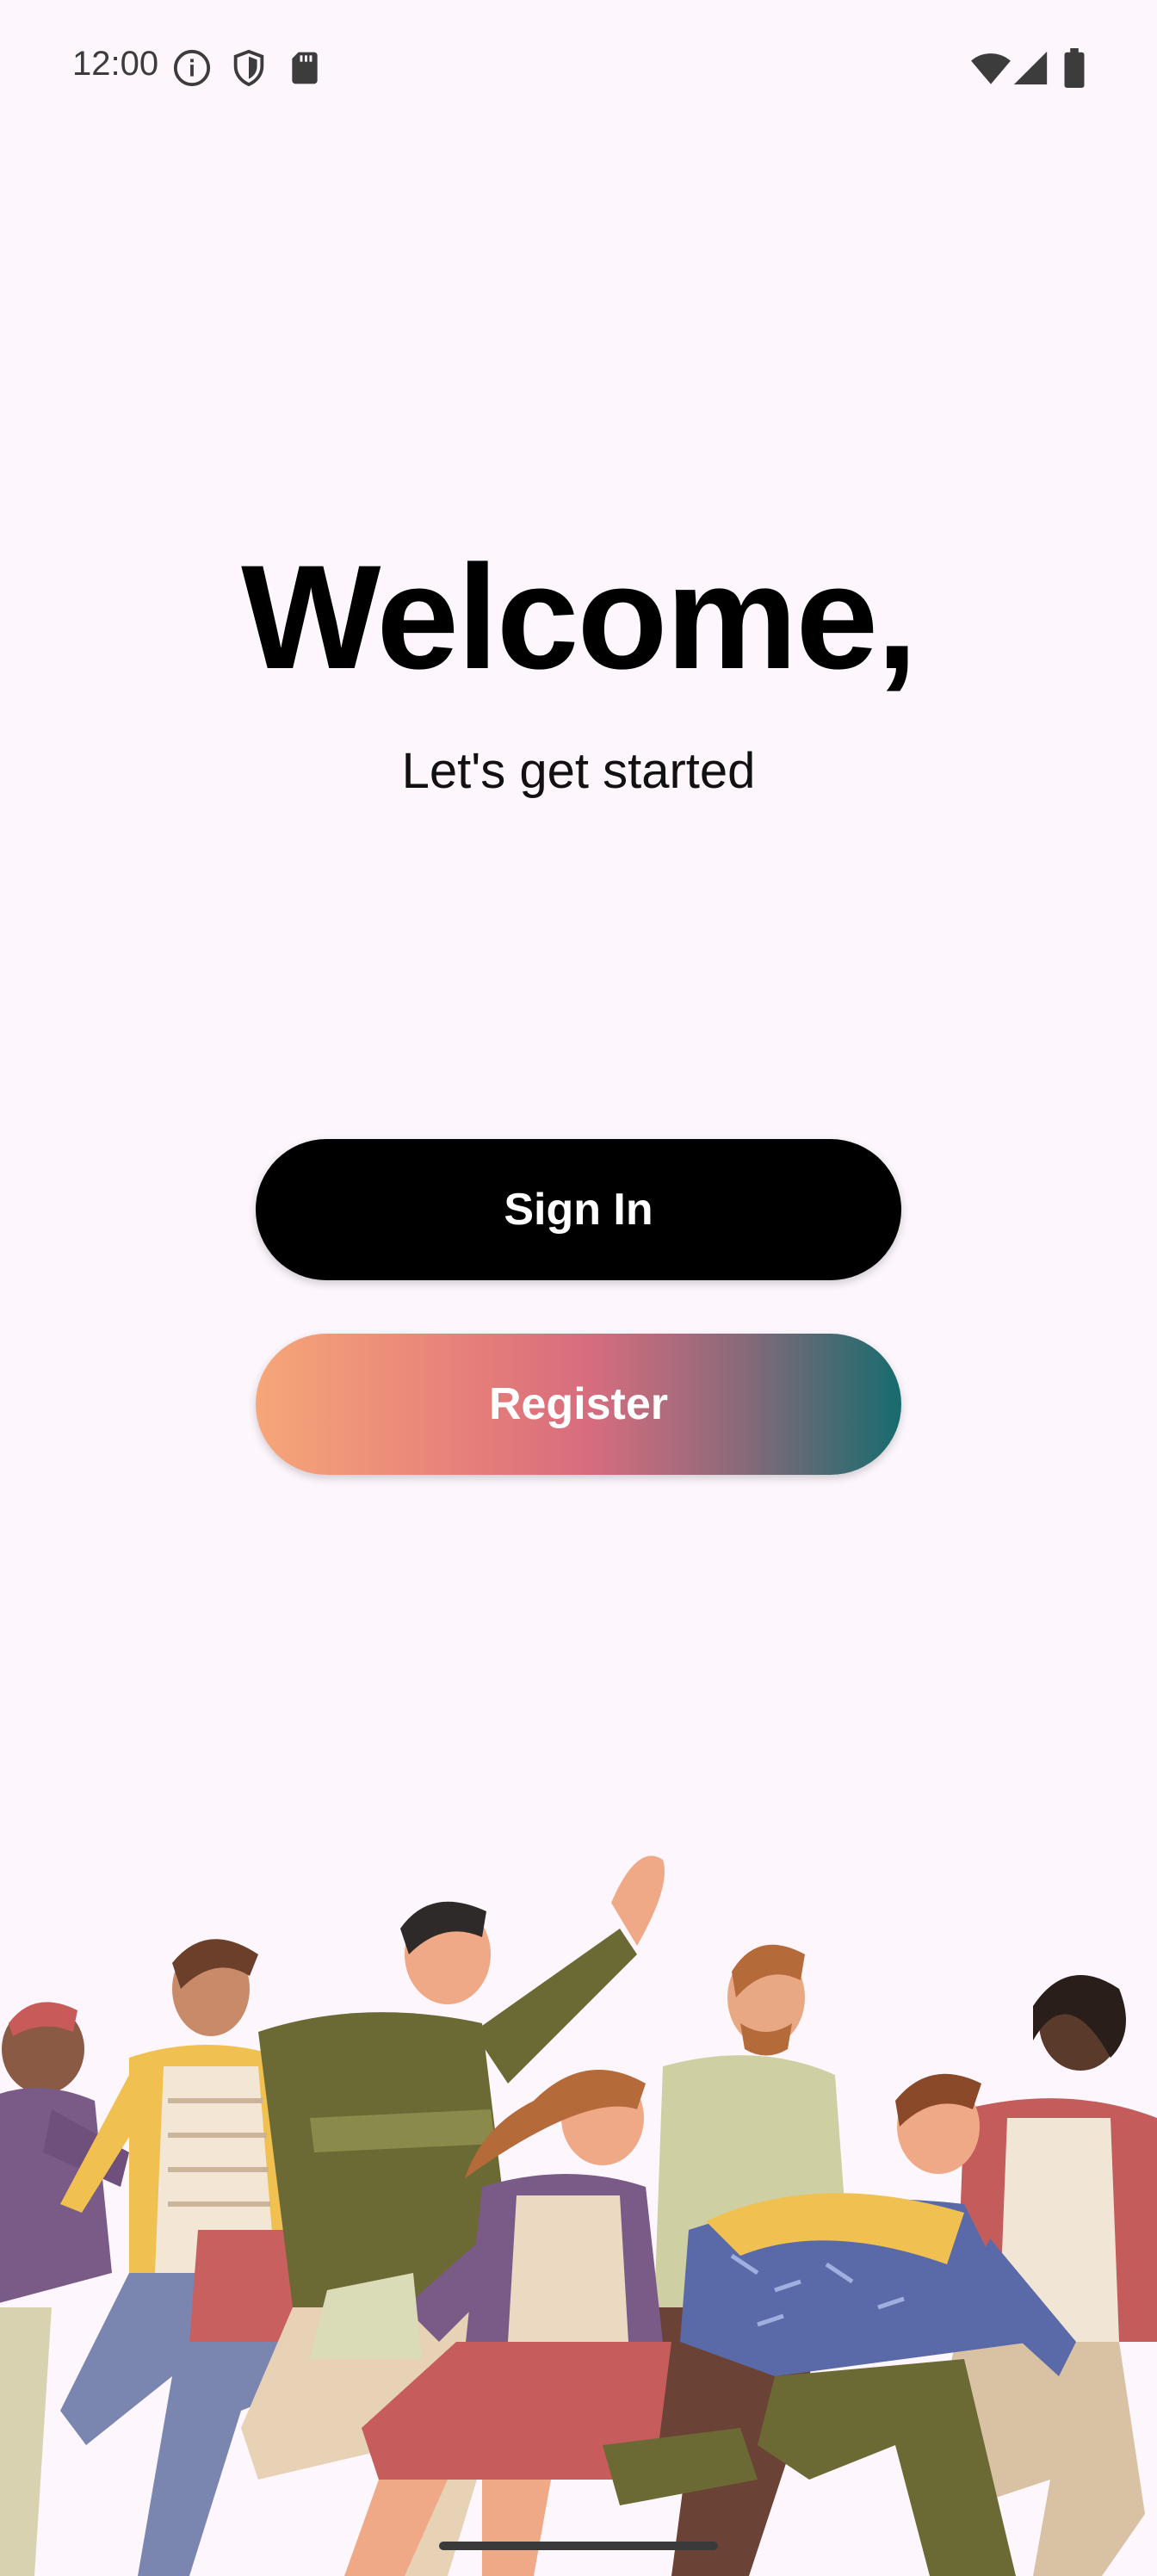 The image size is (1157, 2576). Describe the element at coordinates (192, 68) in the screenshot. I see `info-icon` at that location.